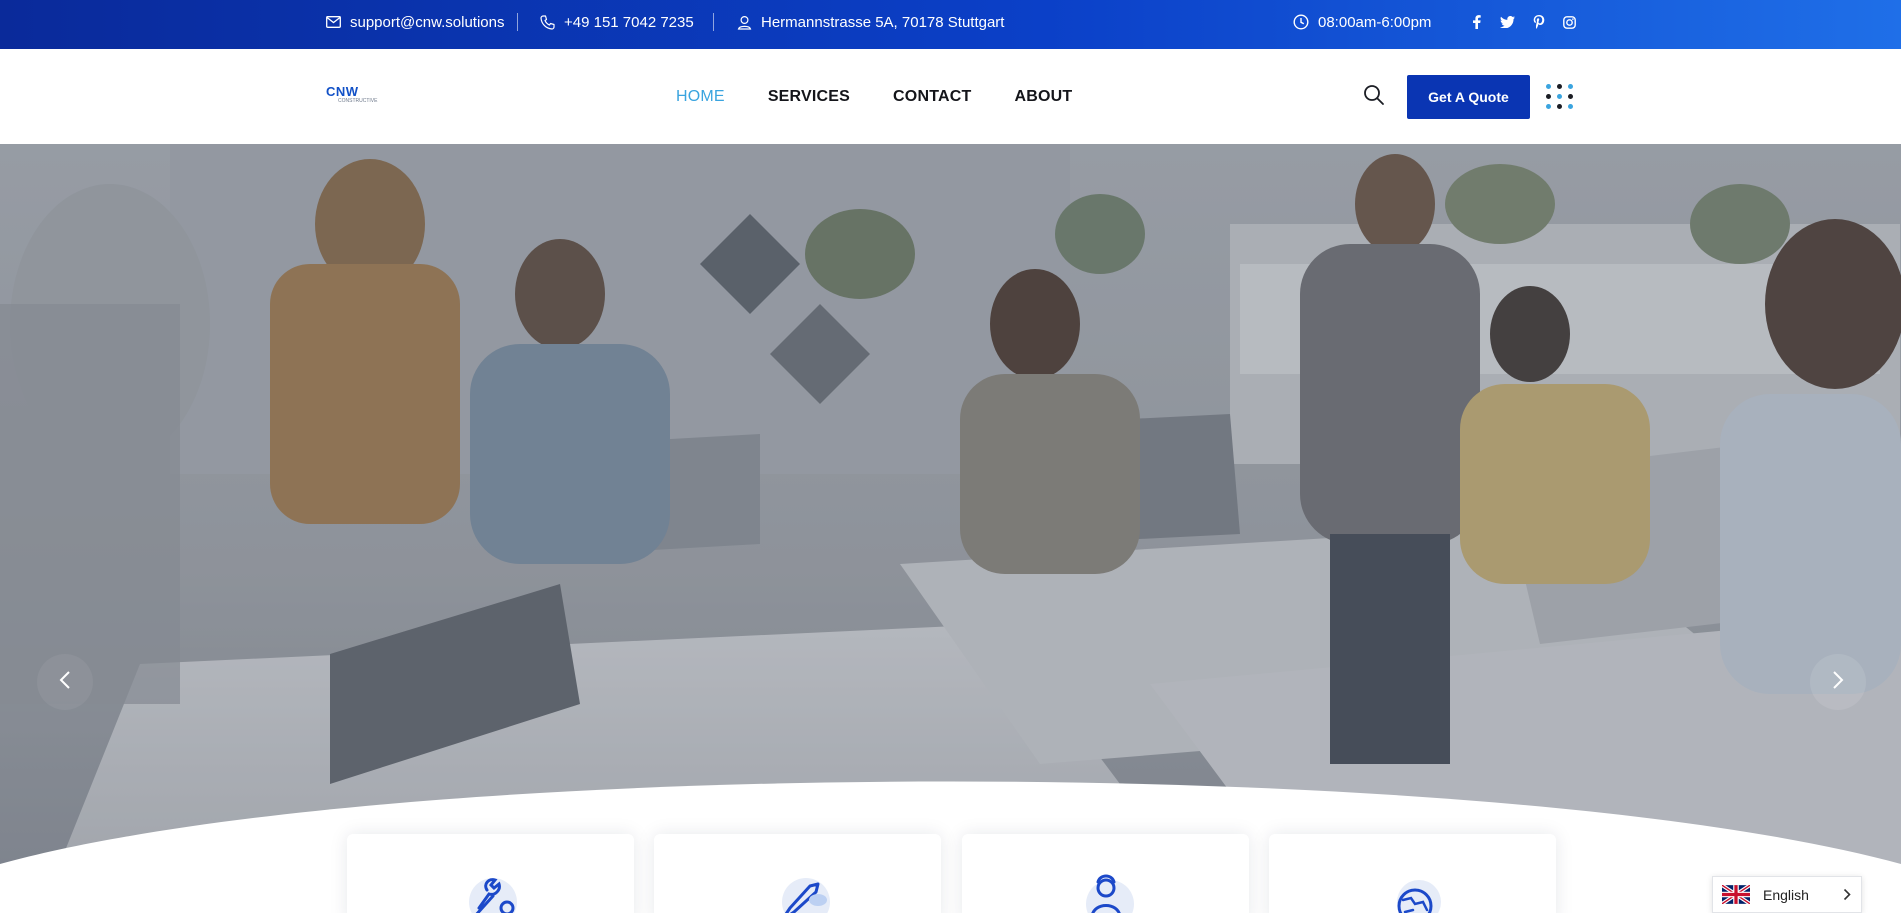  Describe the element at coordinates (1476, 22) in the screenshot. I see `facebook-icon` at that location.